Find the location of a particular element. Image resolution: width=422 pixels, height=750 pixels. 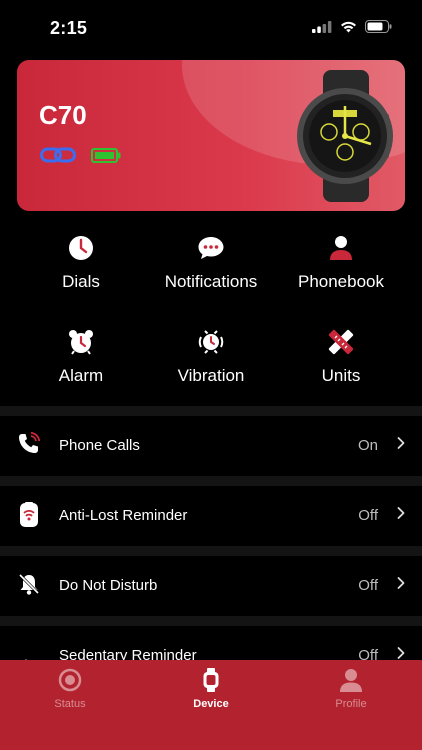

setting-do-not-disturb: Do Not Disturb Off is located at coordinates (211, 586).